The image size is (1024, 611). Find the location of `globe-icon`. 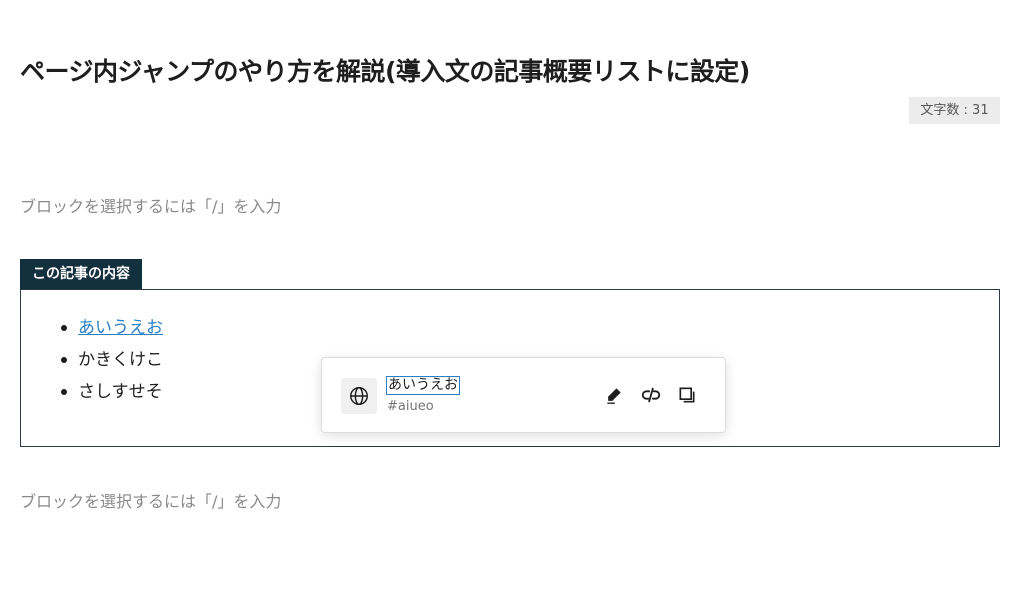

globe-icon is located at coordinates (359, 396).